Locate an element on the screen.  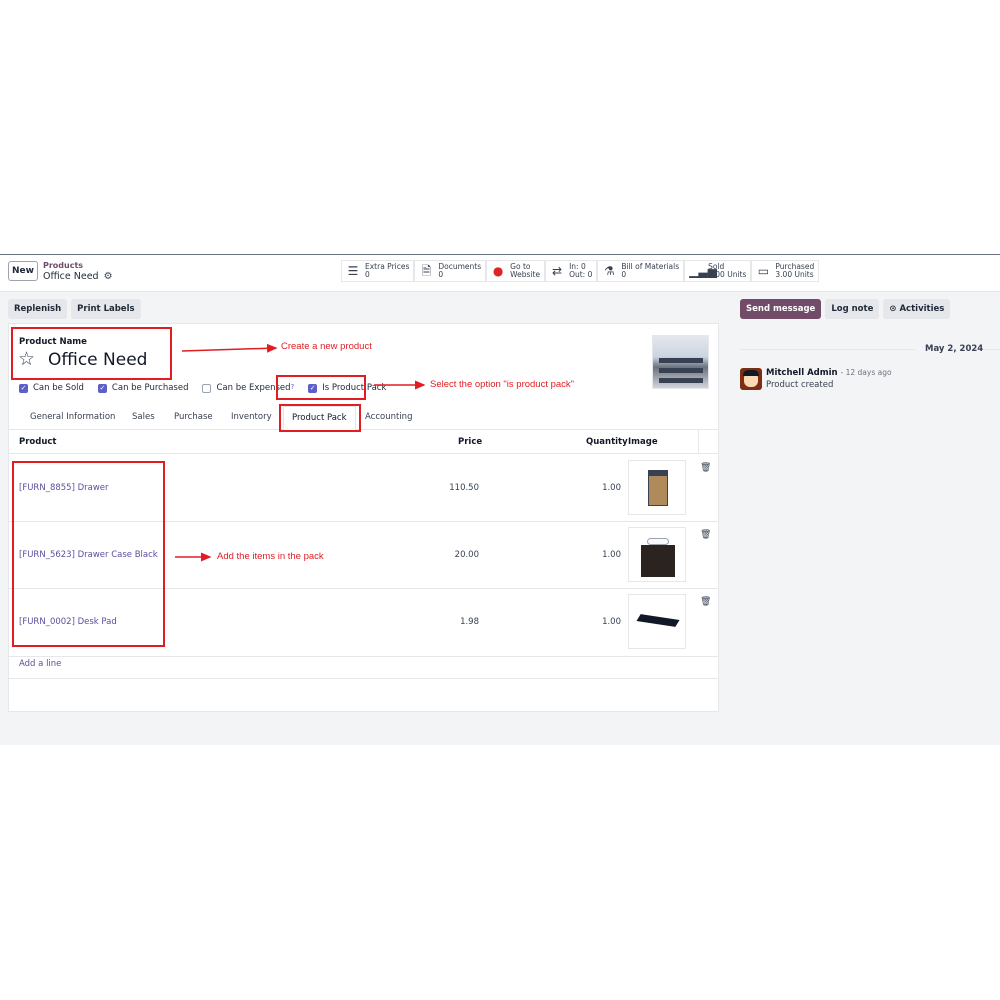
breadcrumb-current: Office Need ⚙ is located at coordinates (78, 277).